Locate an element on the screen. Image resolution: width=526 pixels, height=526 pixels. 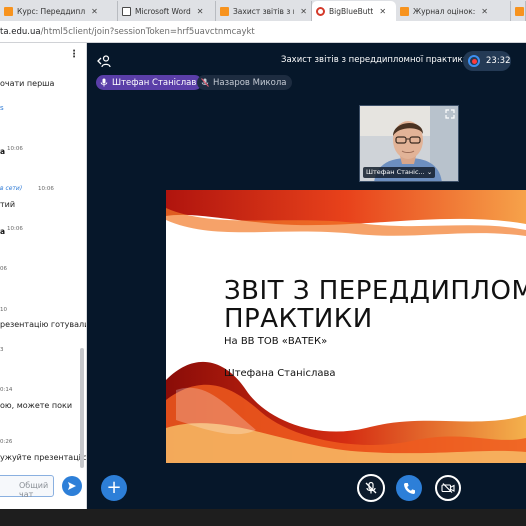
slide-subtitle: На ВВ ТОВ «ВАТЕК» is located at coordinates (276, 341).